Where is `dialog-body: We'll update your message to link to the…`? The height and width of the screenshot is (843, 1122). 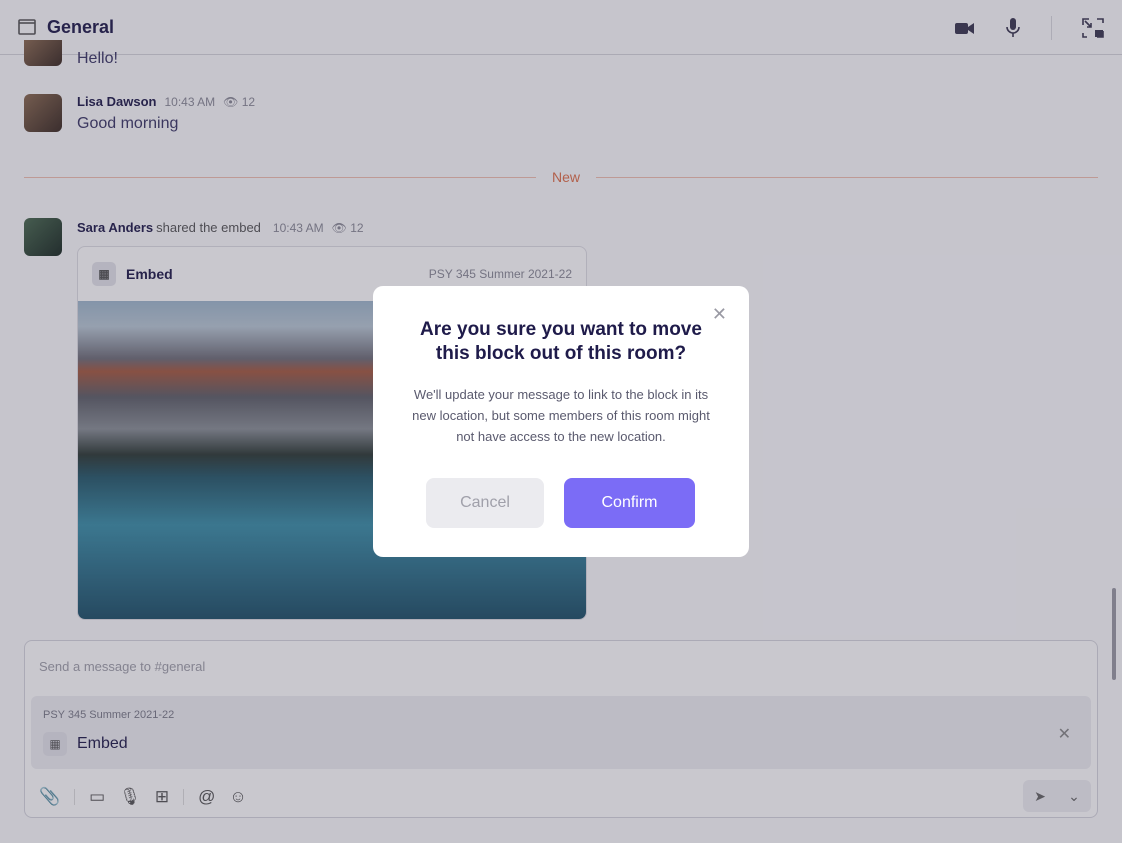
dialog-body: We'll update your message to link to the… is located at coordinates (561, 415).